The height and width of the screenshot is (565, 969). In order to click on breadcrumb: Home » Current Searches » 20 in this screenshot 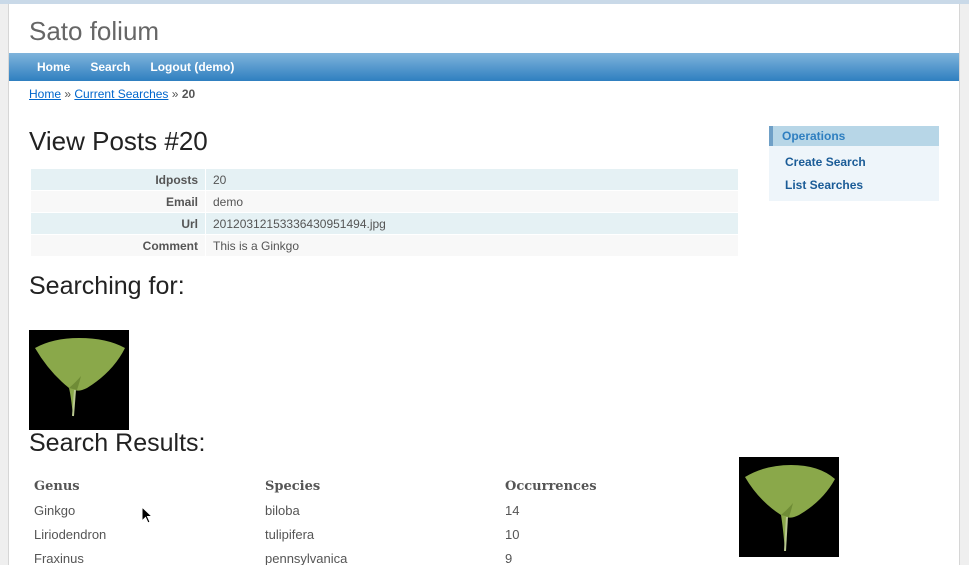, I will do `click(112, 94)`.